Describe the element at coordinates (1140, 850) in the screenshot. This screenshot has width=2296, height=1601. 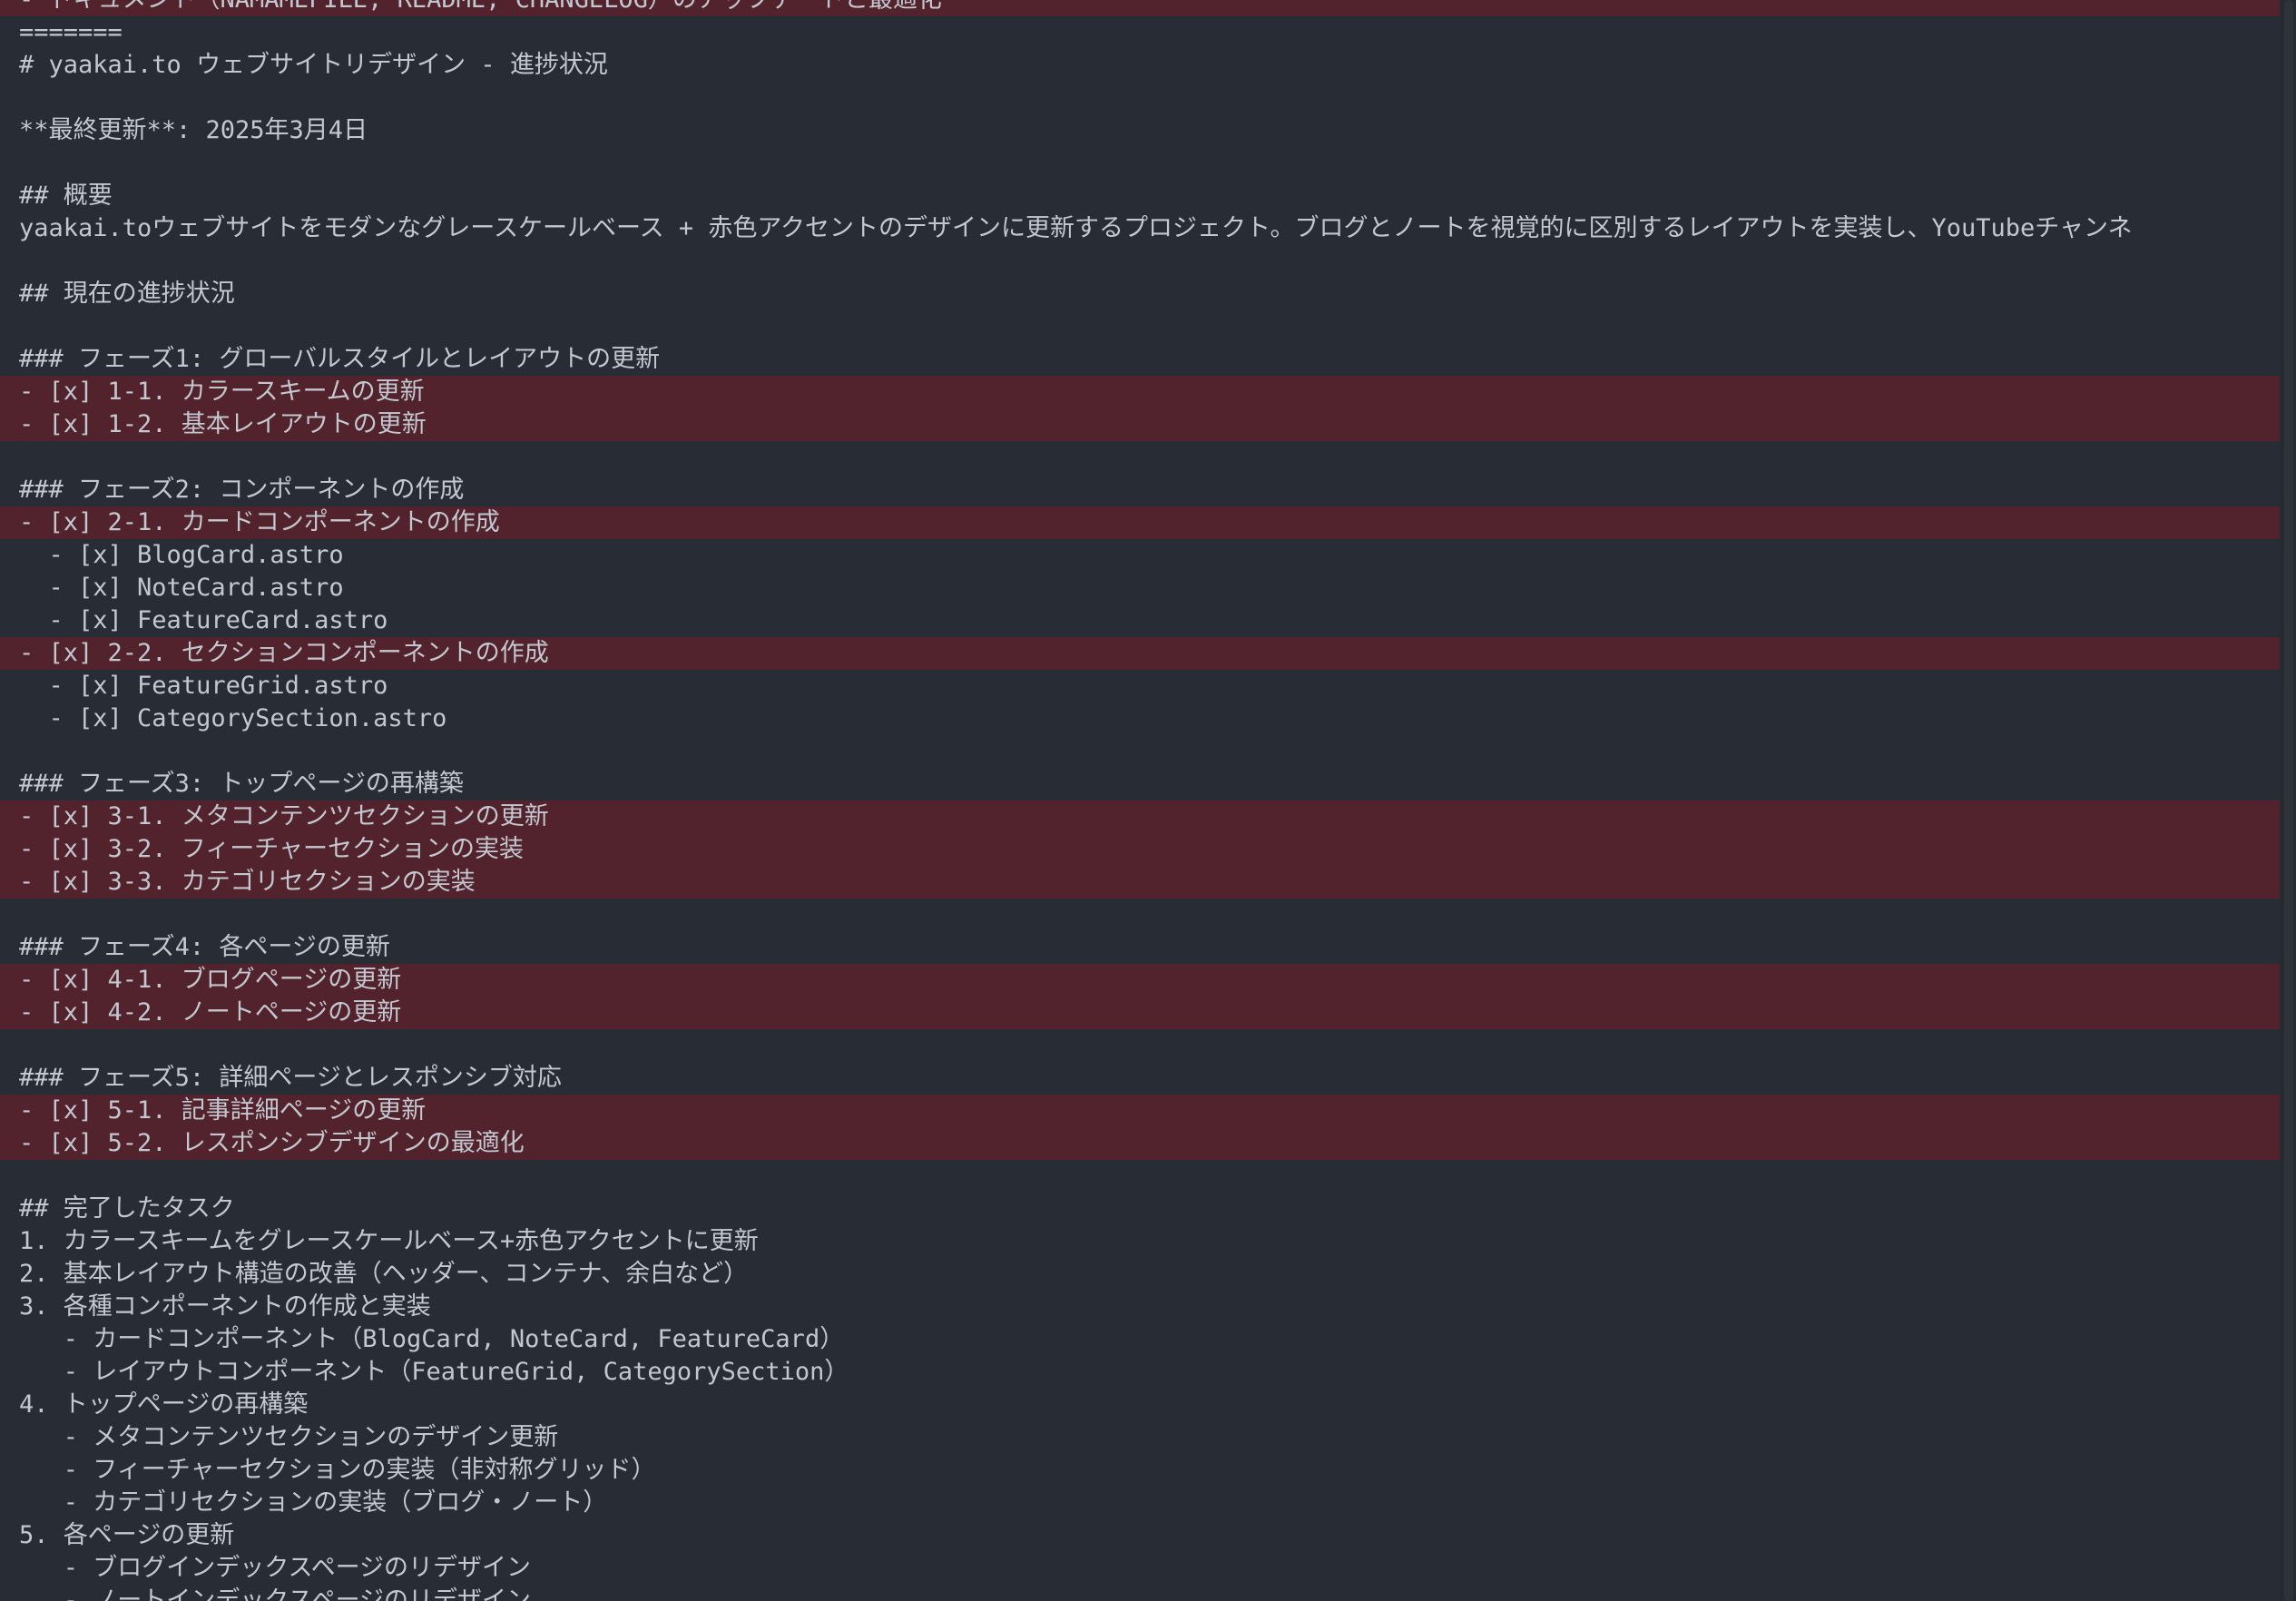
I see `highlighted-line: - [x] 3-2. フィーチャーセクションの実装` at that location.